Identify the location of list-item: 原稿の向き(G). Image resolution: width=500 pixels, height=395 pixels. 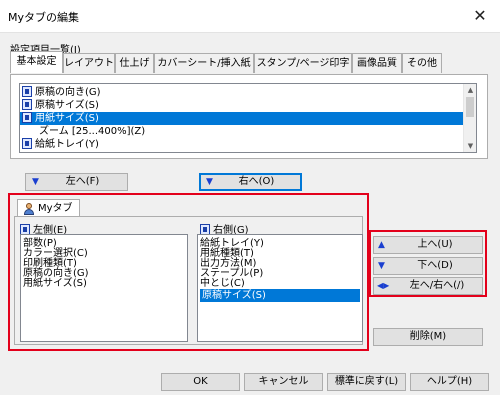
(242, 92).